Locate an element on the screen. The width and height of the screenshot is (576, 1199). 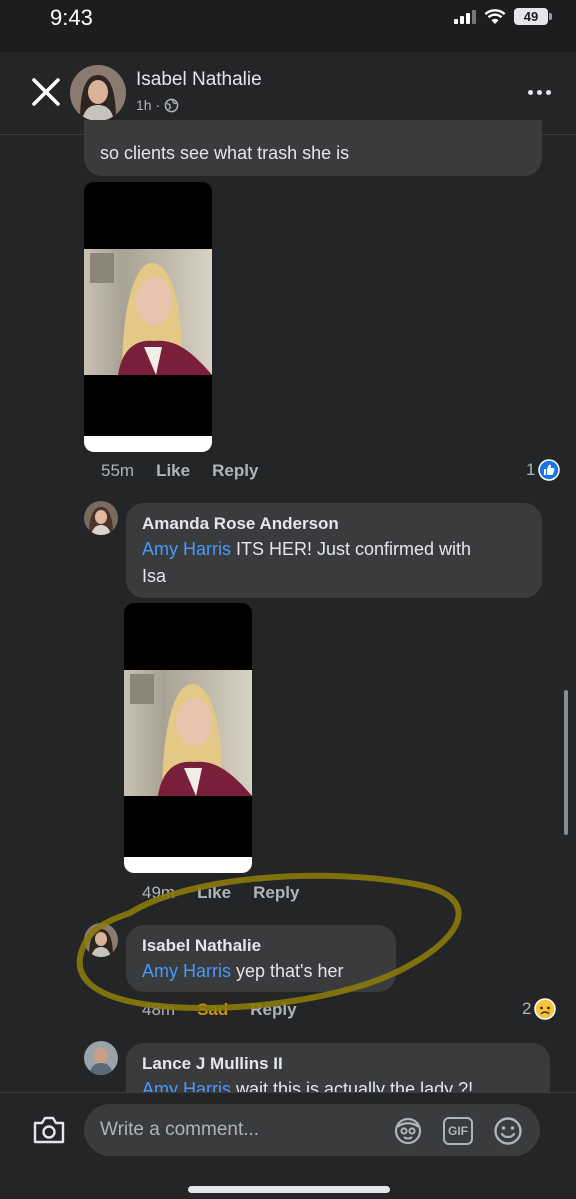
comment-text: so clients see what trash she is is located at coordinates (225, 153).